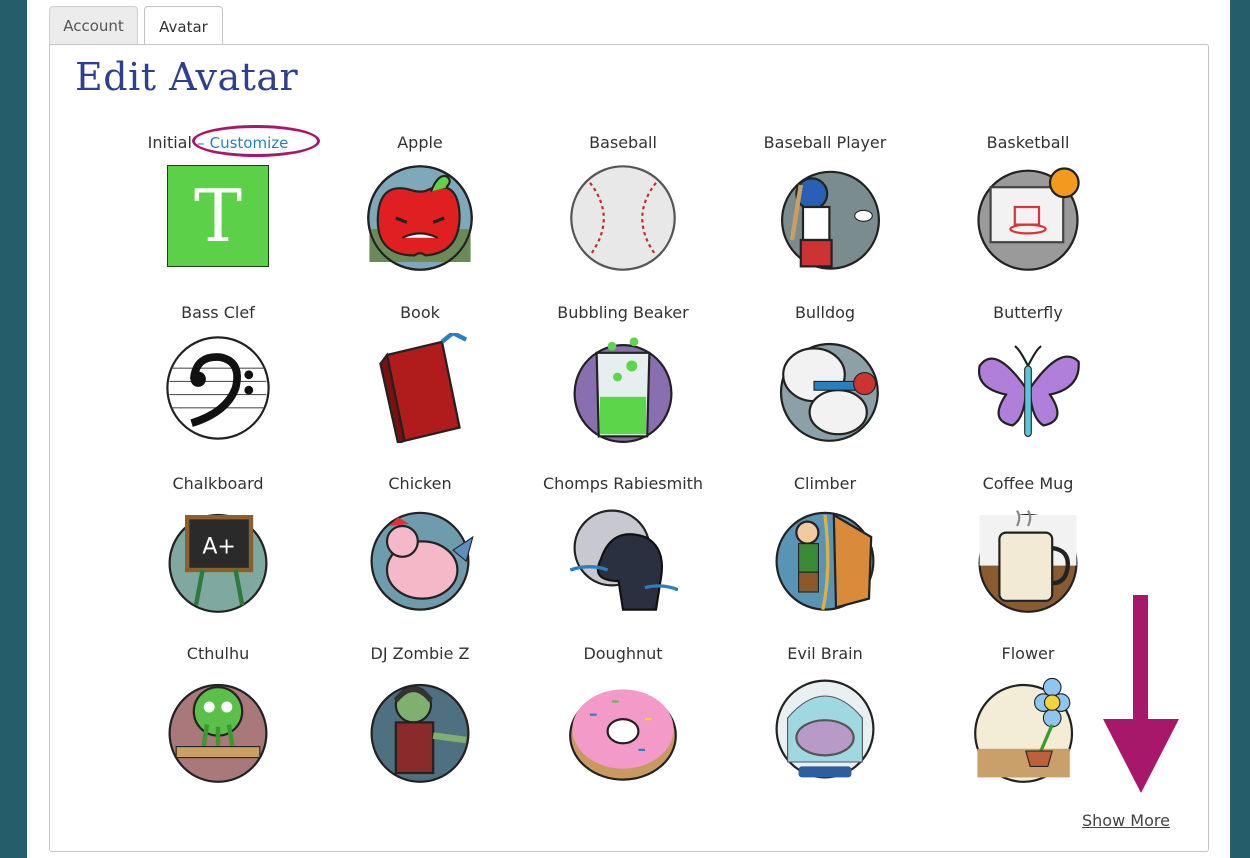  What do you see at coordinates (623, 388) in the screenshot?
I see `beaker-icon` at bounding box center [623, 388].